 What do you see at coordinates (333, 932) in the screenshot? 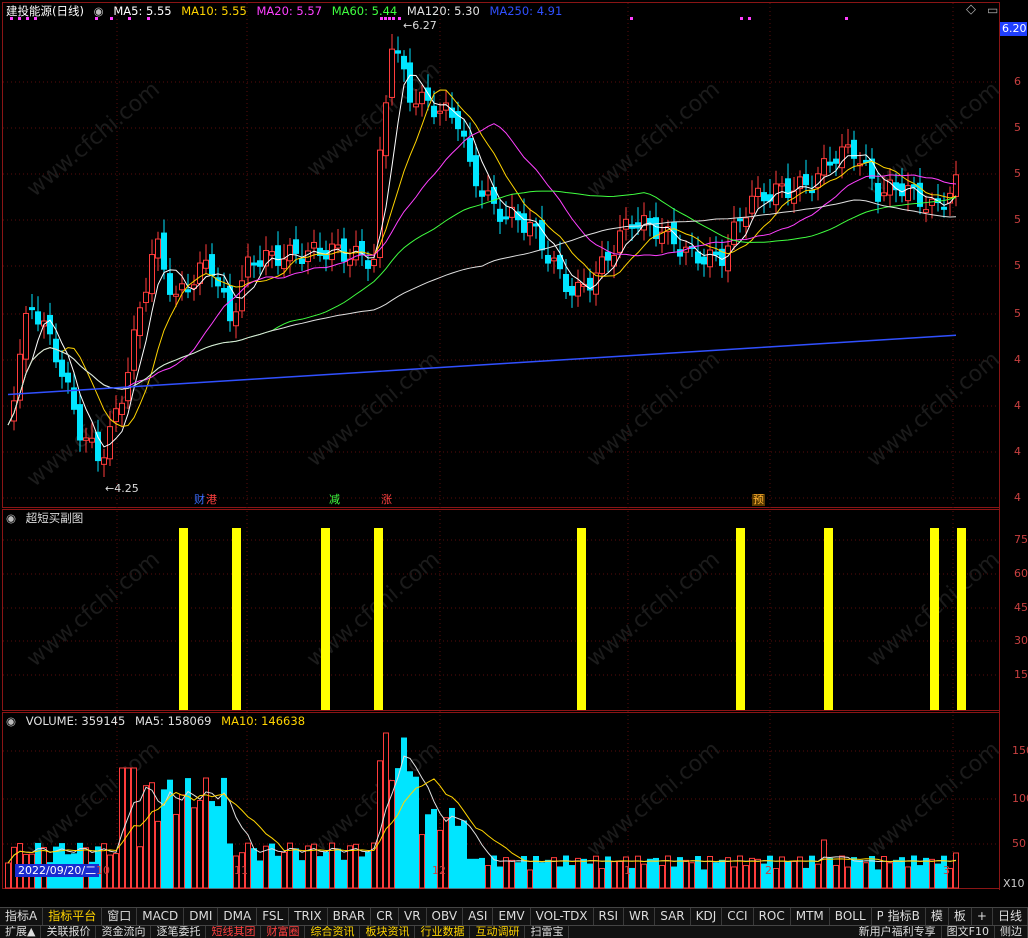
I see `bottom-tab: 综合资讯` at bounding box center [333, 932].